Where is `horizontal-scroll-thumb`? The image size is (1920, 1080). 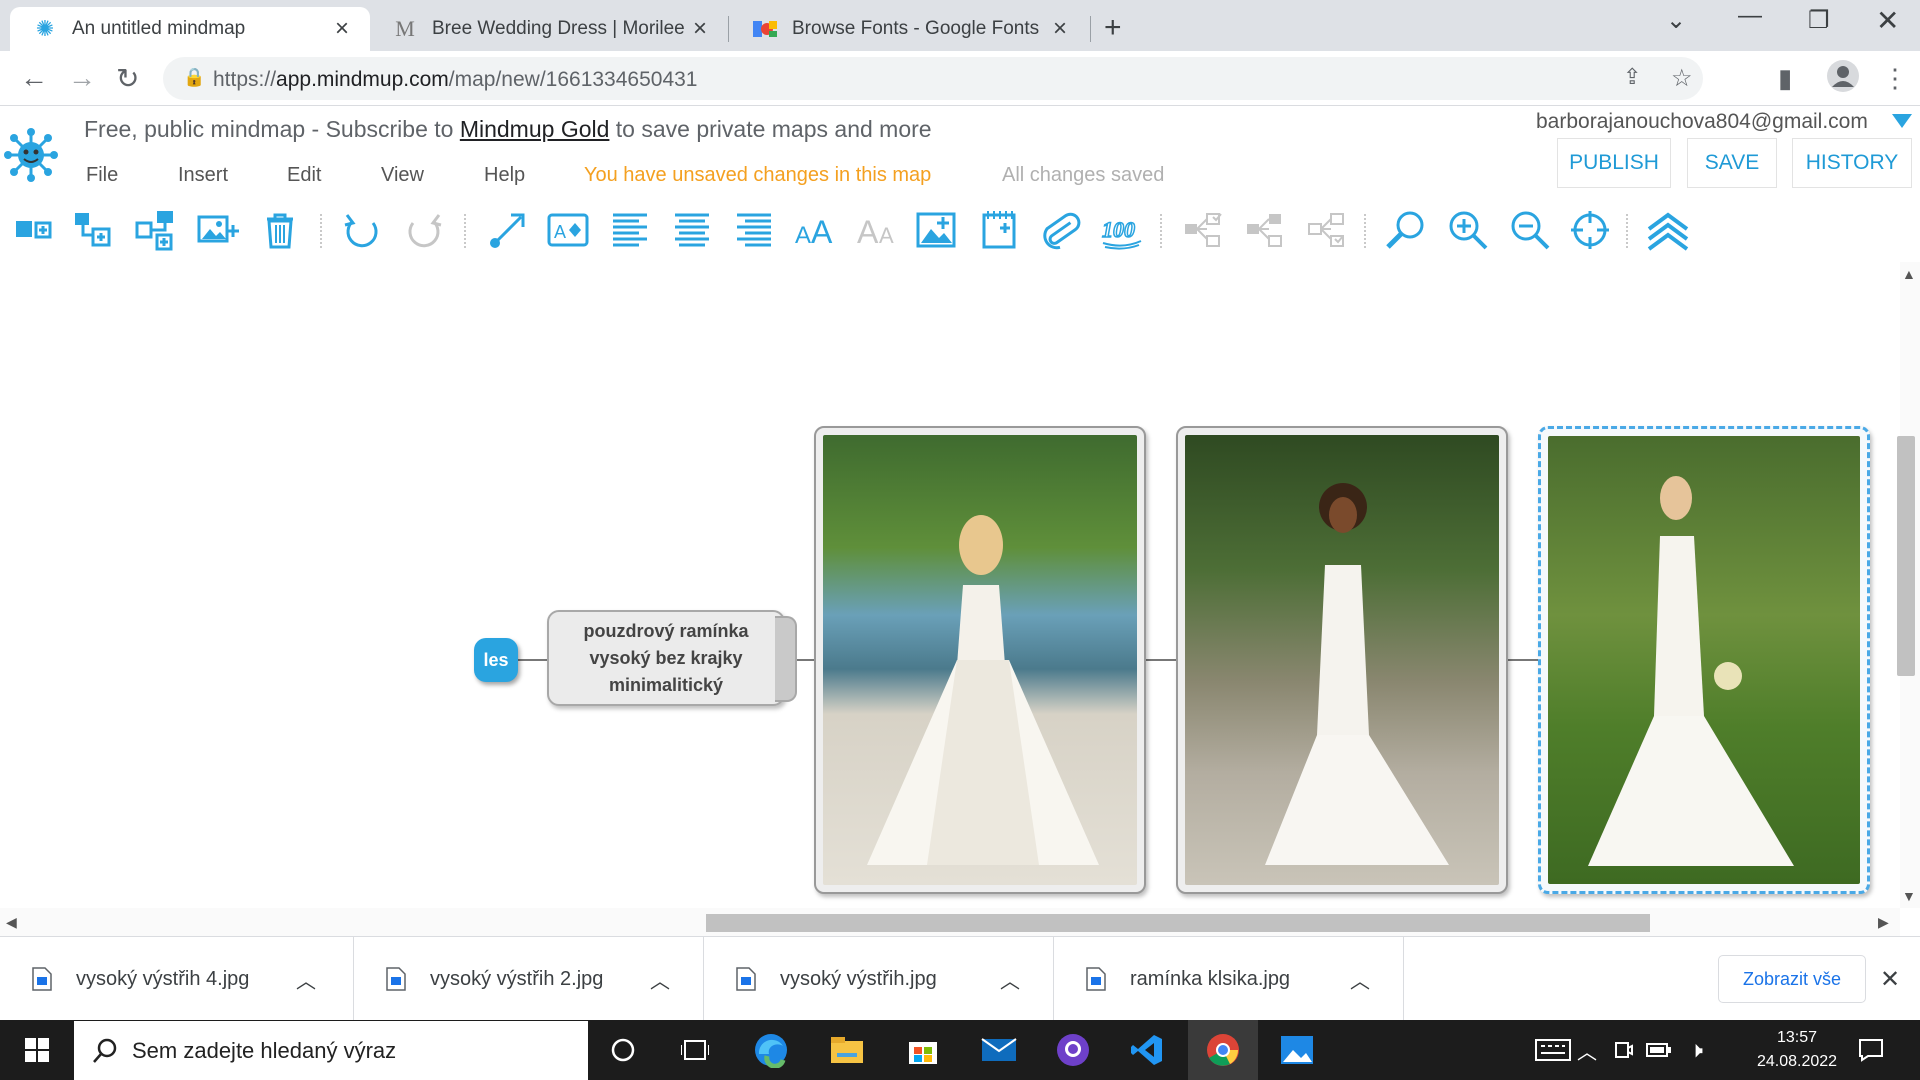
horizontal-scroll-thumb is located at coordinates (1178, 923).